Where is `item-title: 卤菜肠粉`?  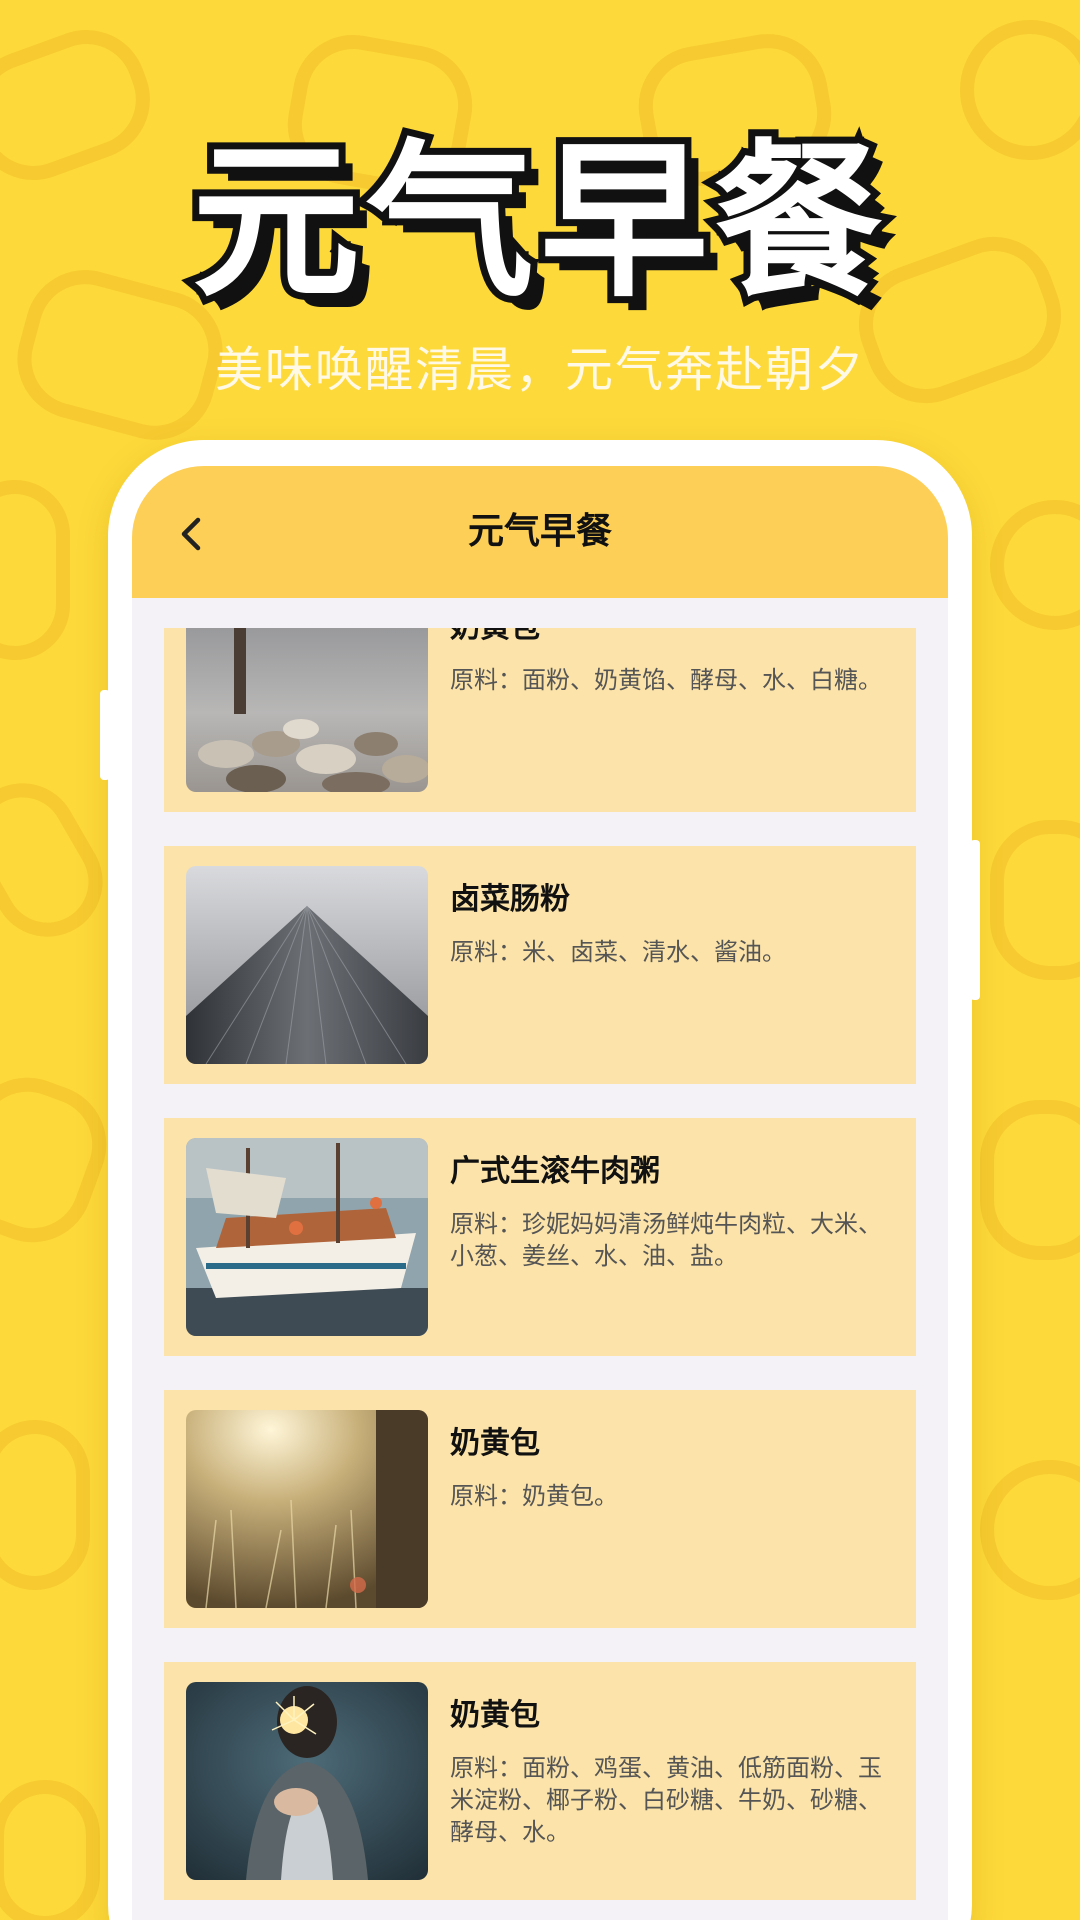 item-title: 卤菜肠粉 is located at coordinates (510, 899).